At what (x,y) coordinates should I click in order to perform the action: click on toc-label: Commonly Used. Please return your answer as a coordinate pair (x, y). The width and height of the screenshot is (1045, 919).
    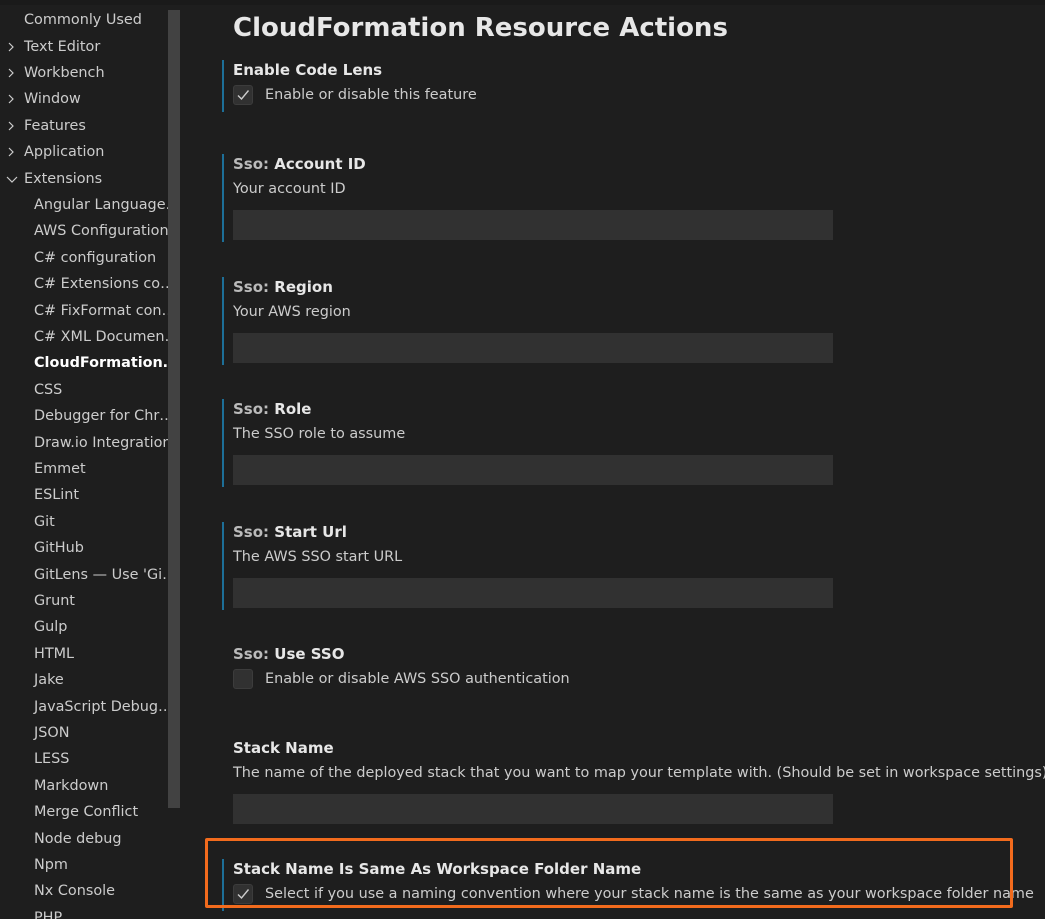
    Looking at the image, I should click on (83, 20).